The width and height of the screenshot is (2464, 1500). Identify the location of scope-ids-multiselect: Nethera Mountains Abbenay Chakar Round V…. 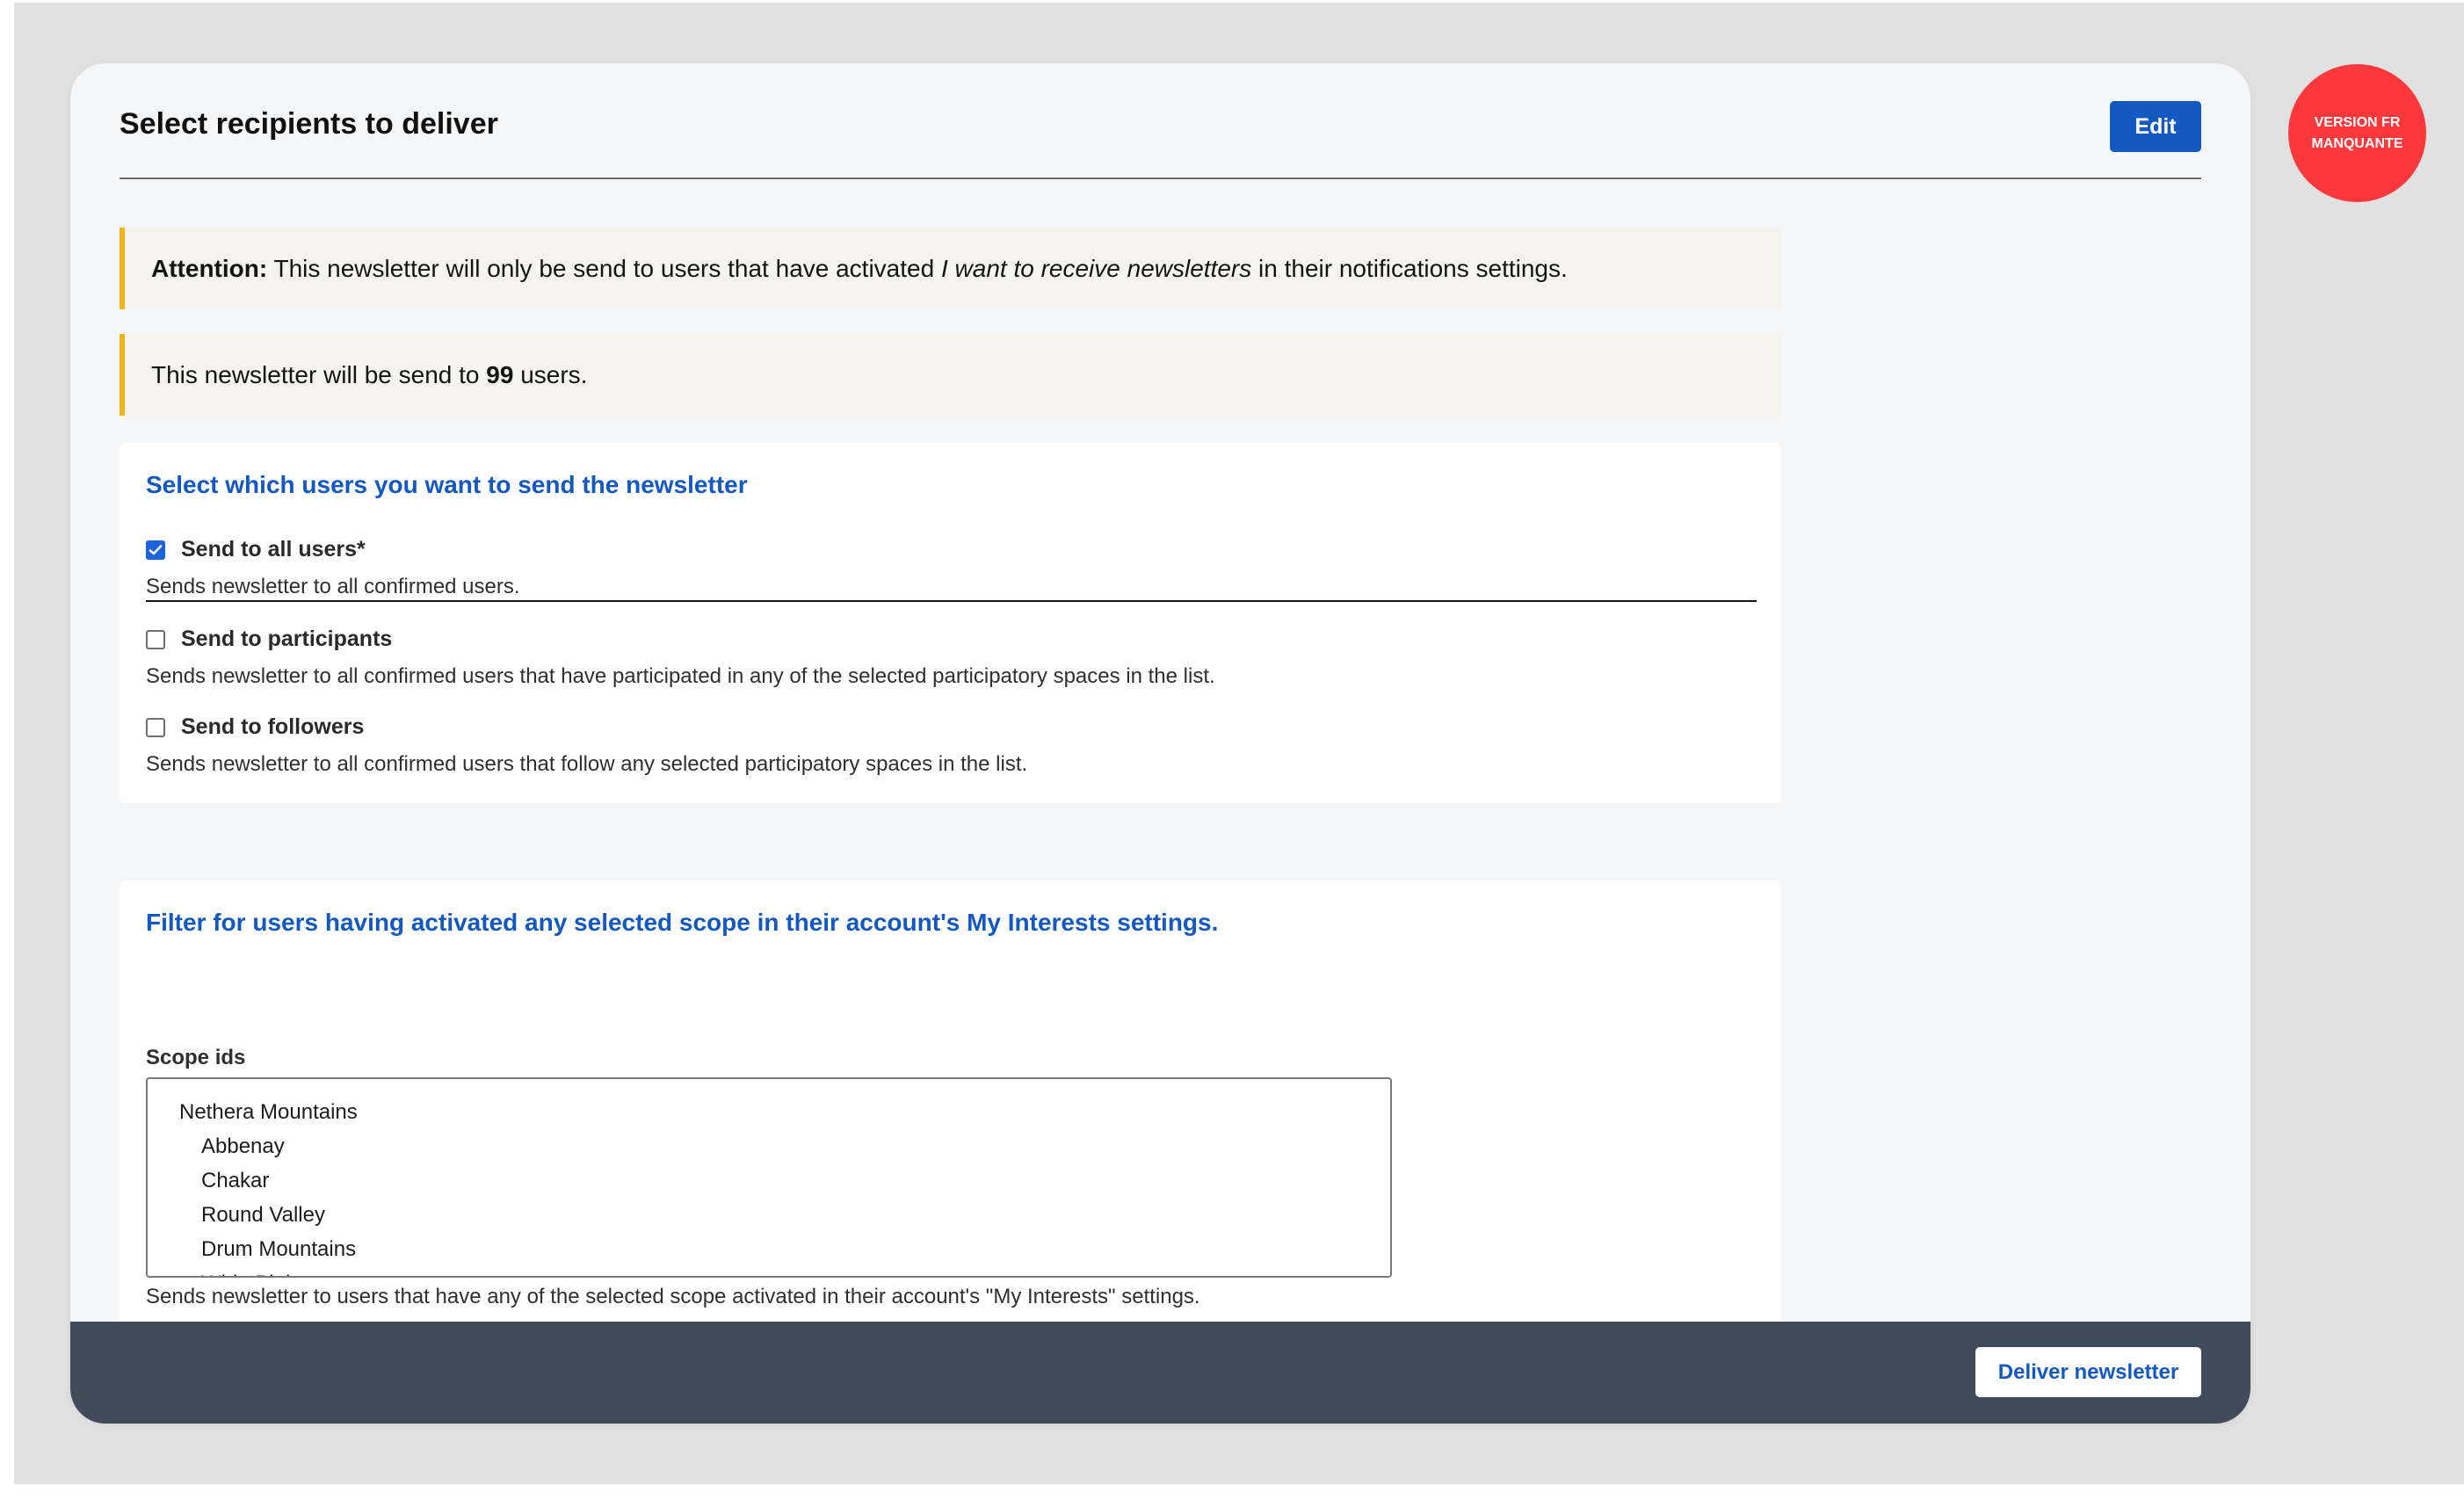
(769, 1177).